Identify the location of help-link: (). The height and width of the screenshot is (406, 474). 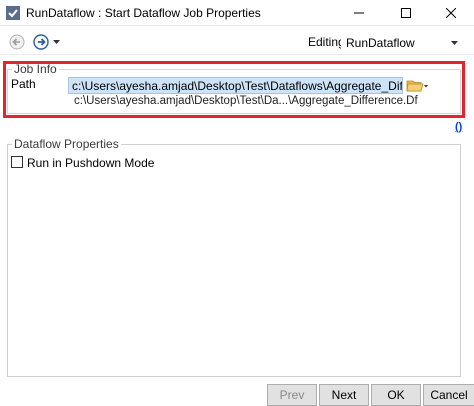
(458, 127).